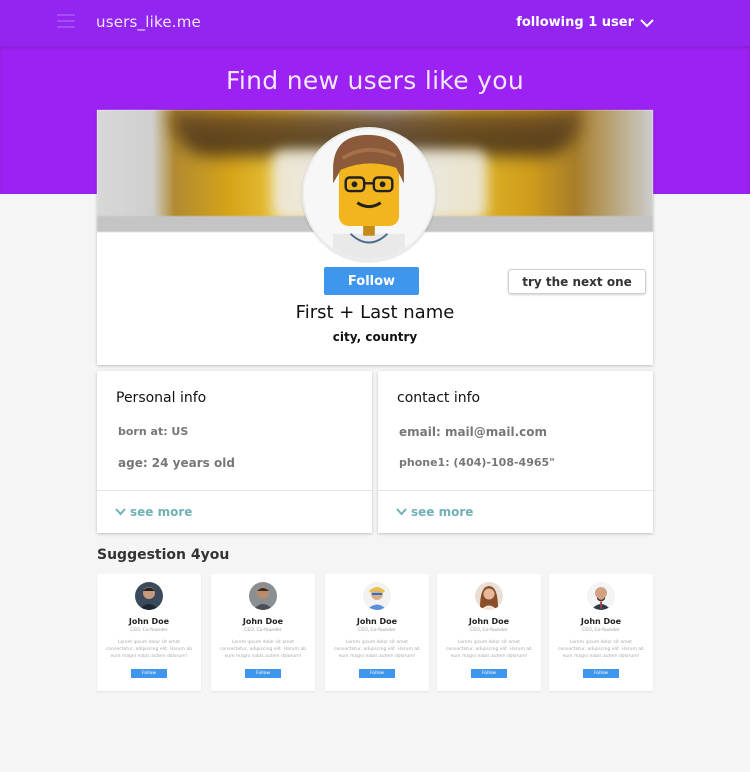 The height and width of the screenshot is (772, 750). I want to click on personal-see-more-link: see more, so click(153, 512).